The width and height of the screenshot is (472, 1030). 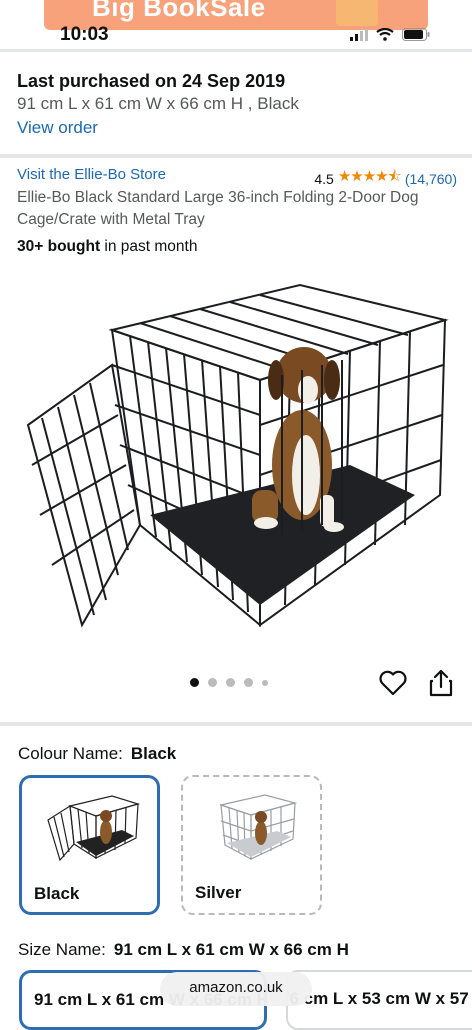 I want to click on store-link: Visit the Ellie-Bo Store, so click(x=91, y=174).